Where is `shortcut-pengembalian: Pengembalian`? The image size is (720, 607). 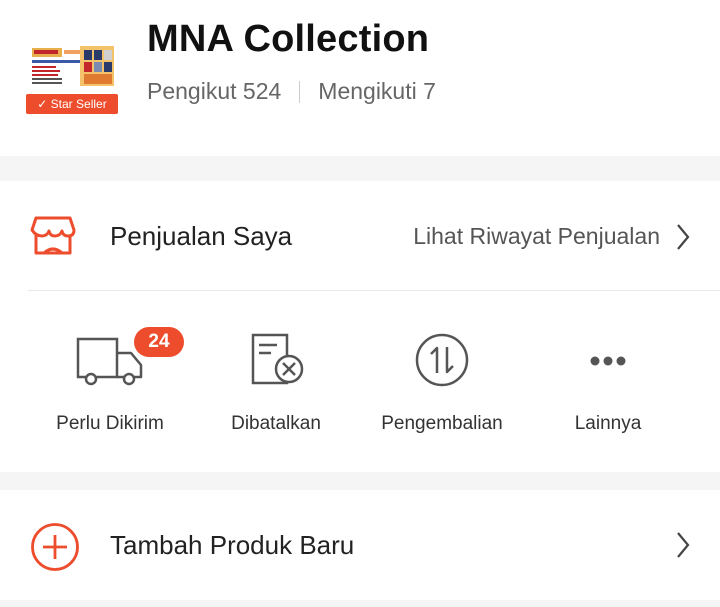 shortcut-pengembalian: Pengembalian is located at coordinates (442, 381).